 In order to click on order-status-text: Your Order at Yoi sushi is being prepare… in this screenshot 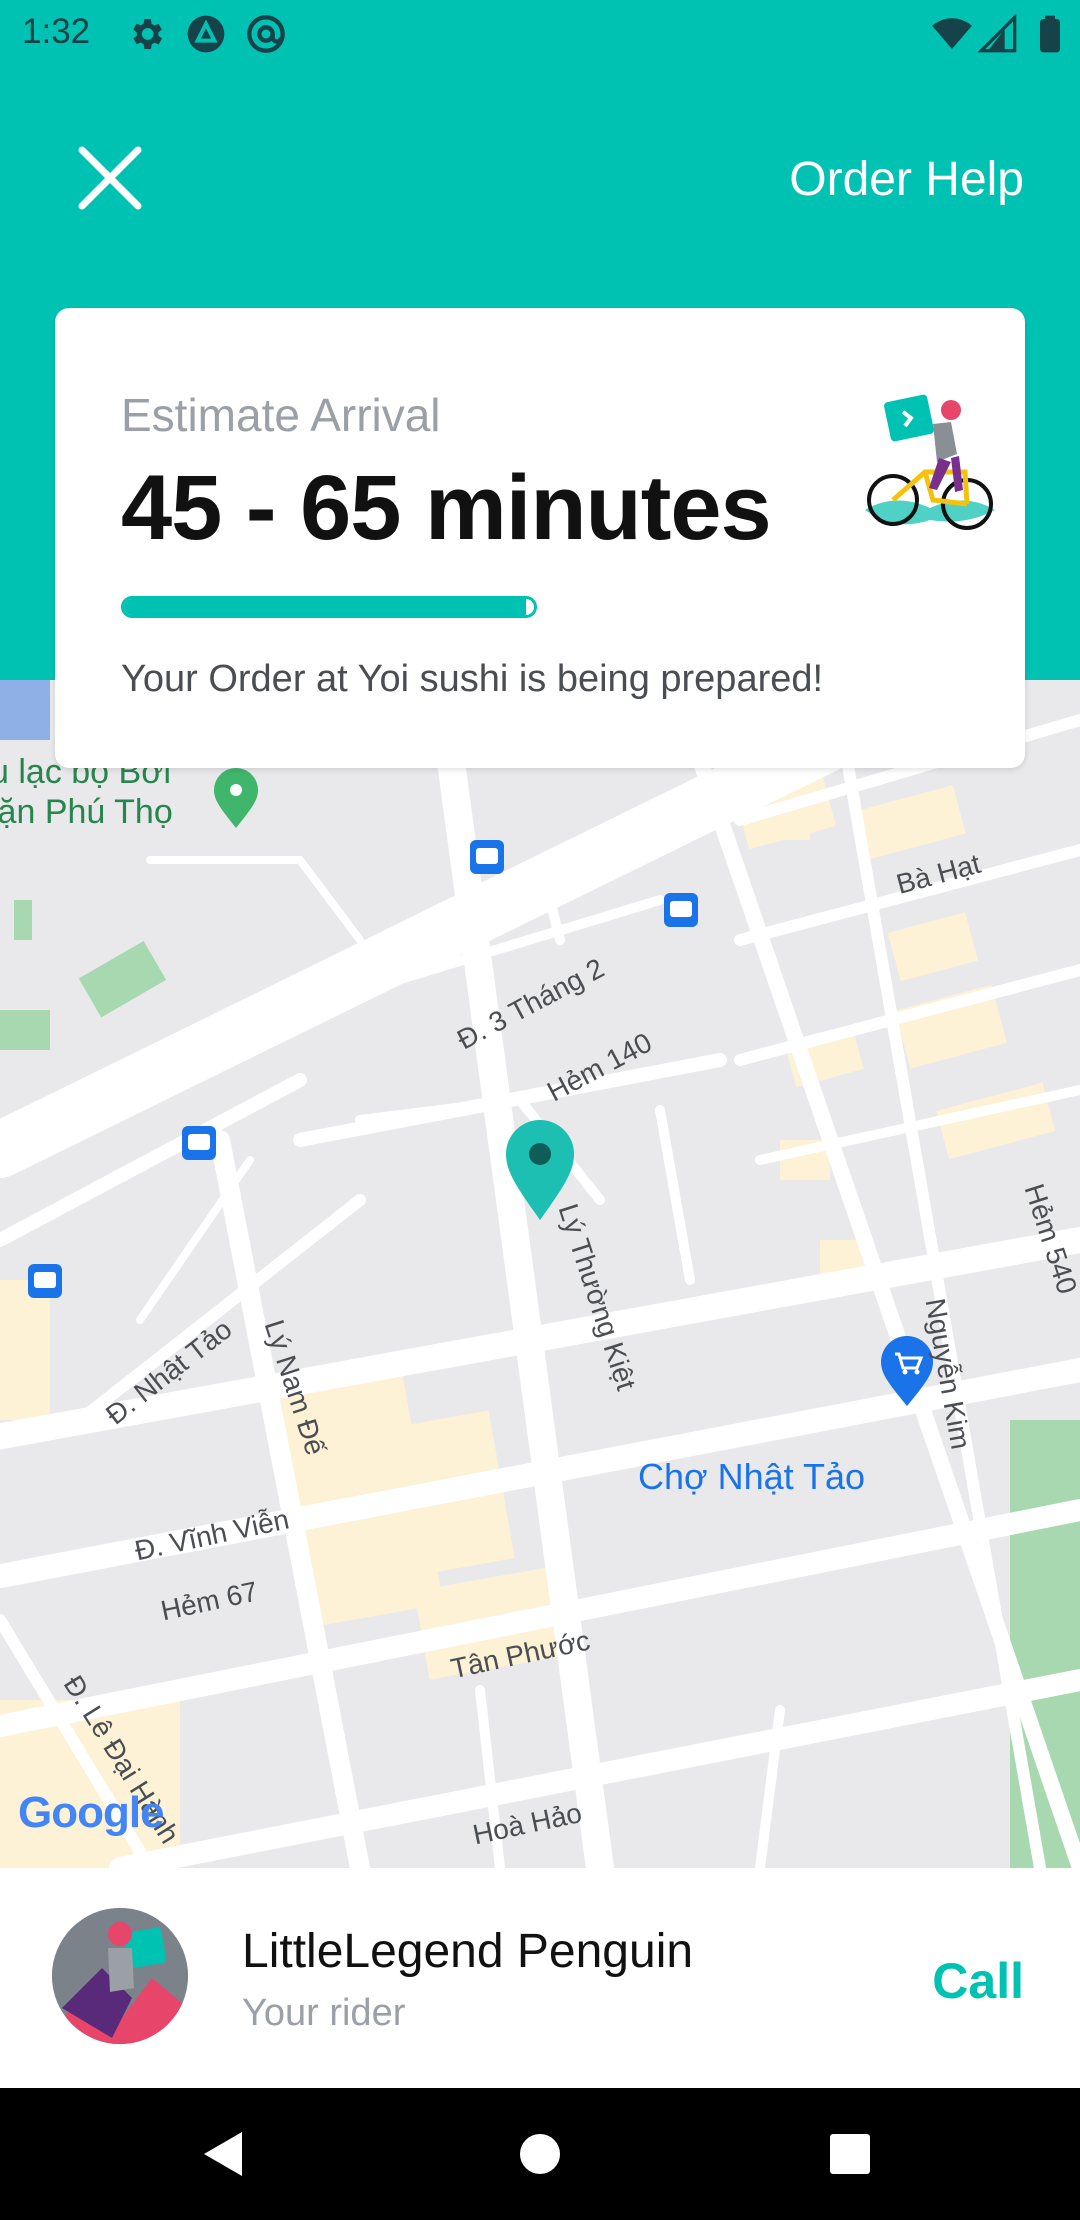, I will do `click(472, 679)`.